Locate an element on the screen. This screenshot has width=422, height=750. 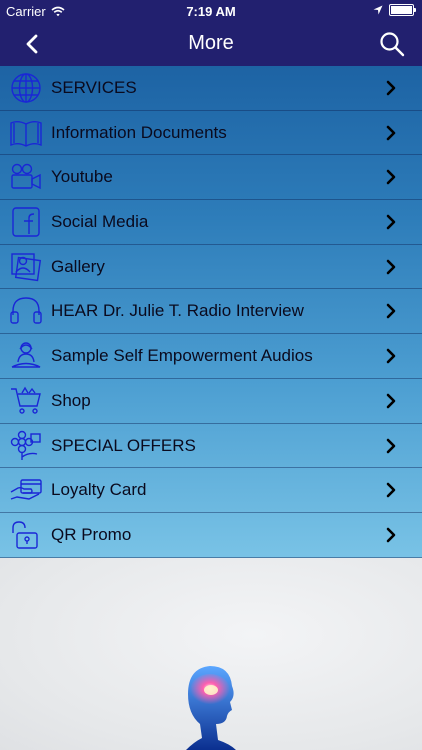
menu-item-radio-interview: HEAR Dr. Julie T. Radio Interview is located at coordinates (211, 312).